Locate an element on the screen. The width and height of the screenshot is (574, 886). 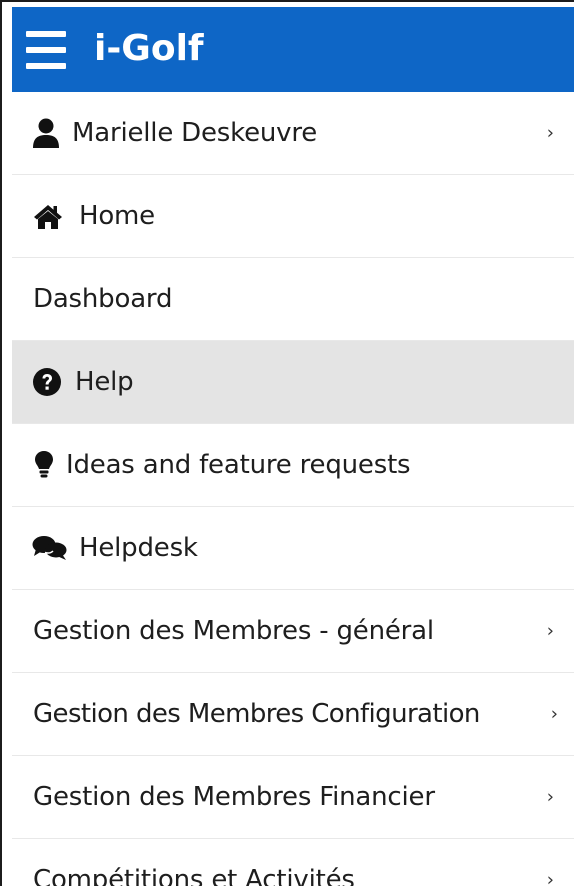
menu-item-label: Gestion des Membres - général is located at coordinates (233, 631).